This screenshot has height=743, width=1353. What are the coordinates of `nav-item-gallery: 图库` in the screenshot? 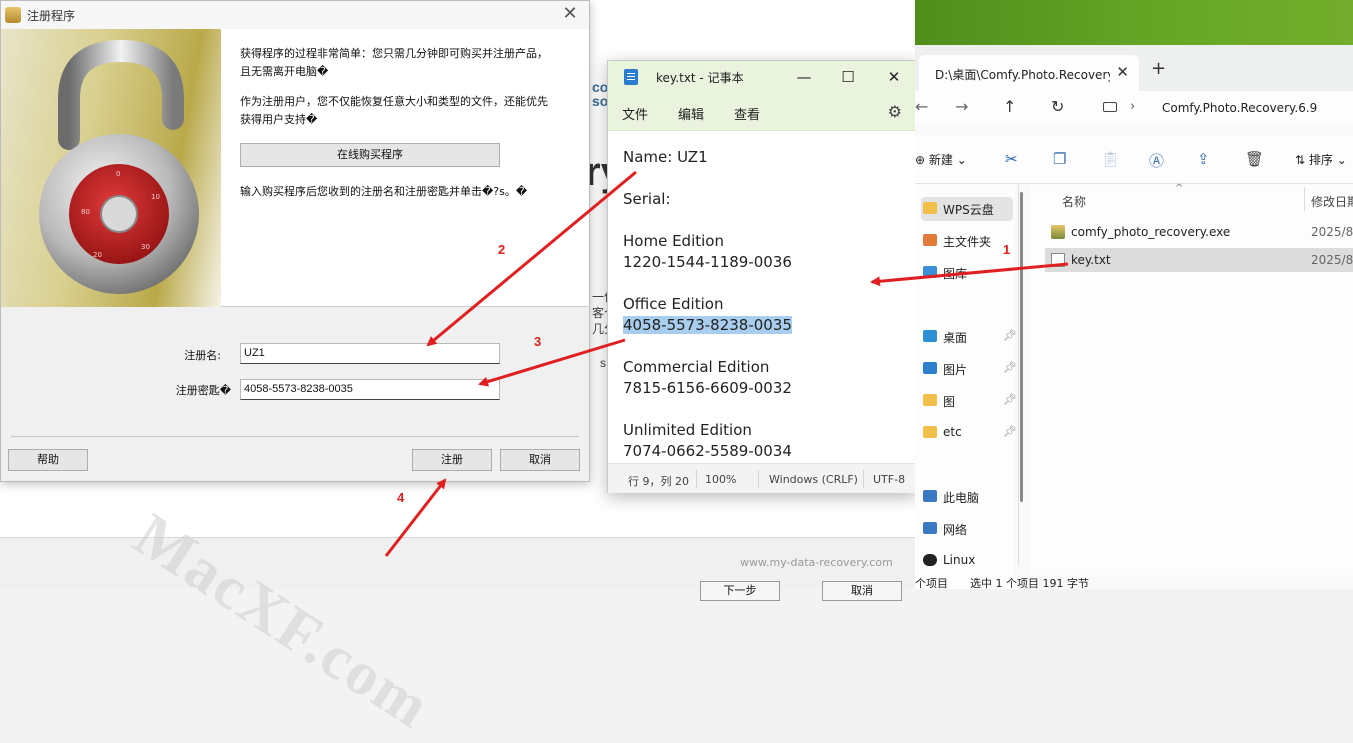 It's located at (967, 273).